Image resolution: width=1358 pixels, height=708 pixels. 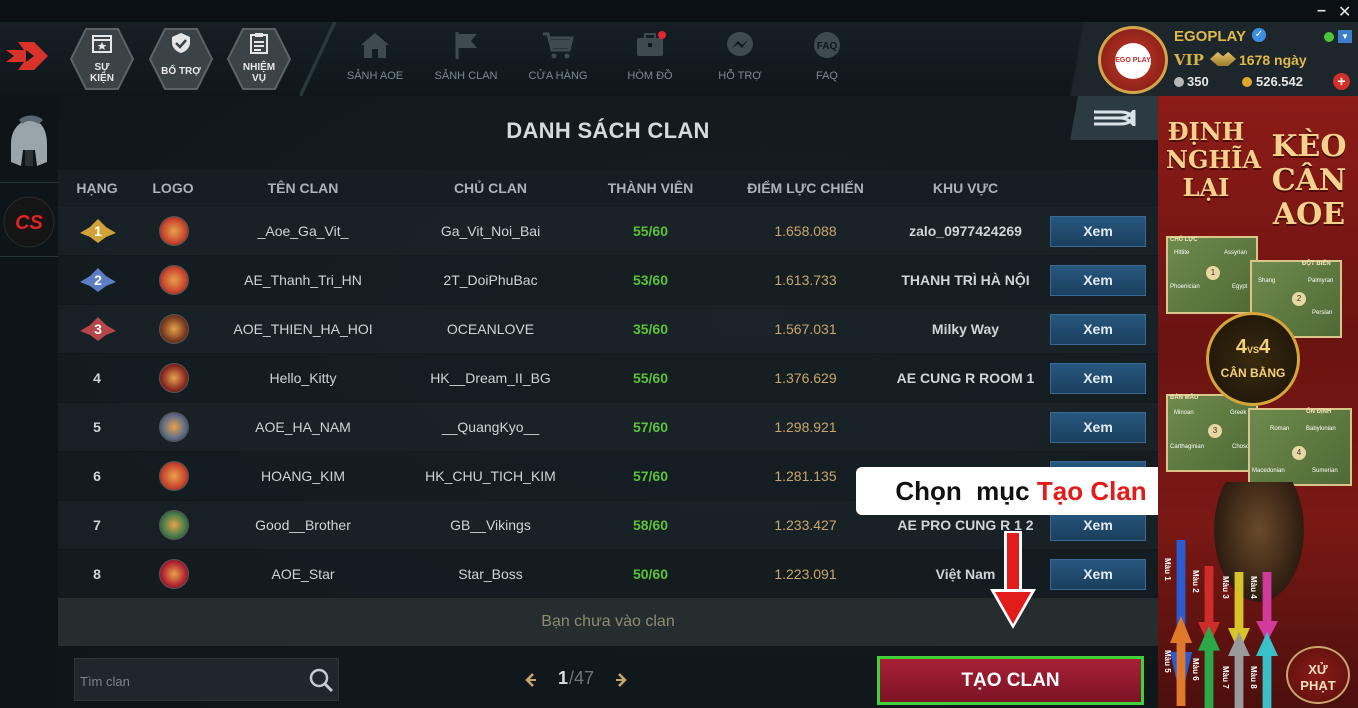 I want to click on down-arrow-icon, so click(x=1013, y=580).